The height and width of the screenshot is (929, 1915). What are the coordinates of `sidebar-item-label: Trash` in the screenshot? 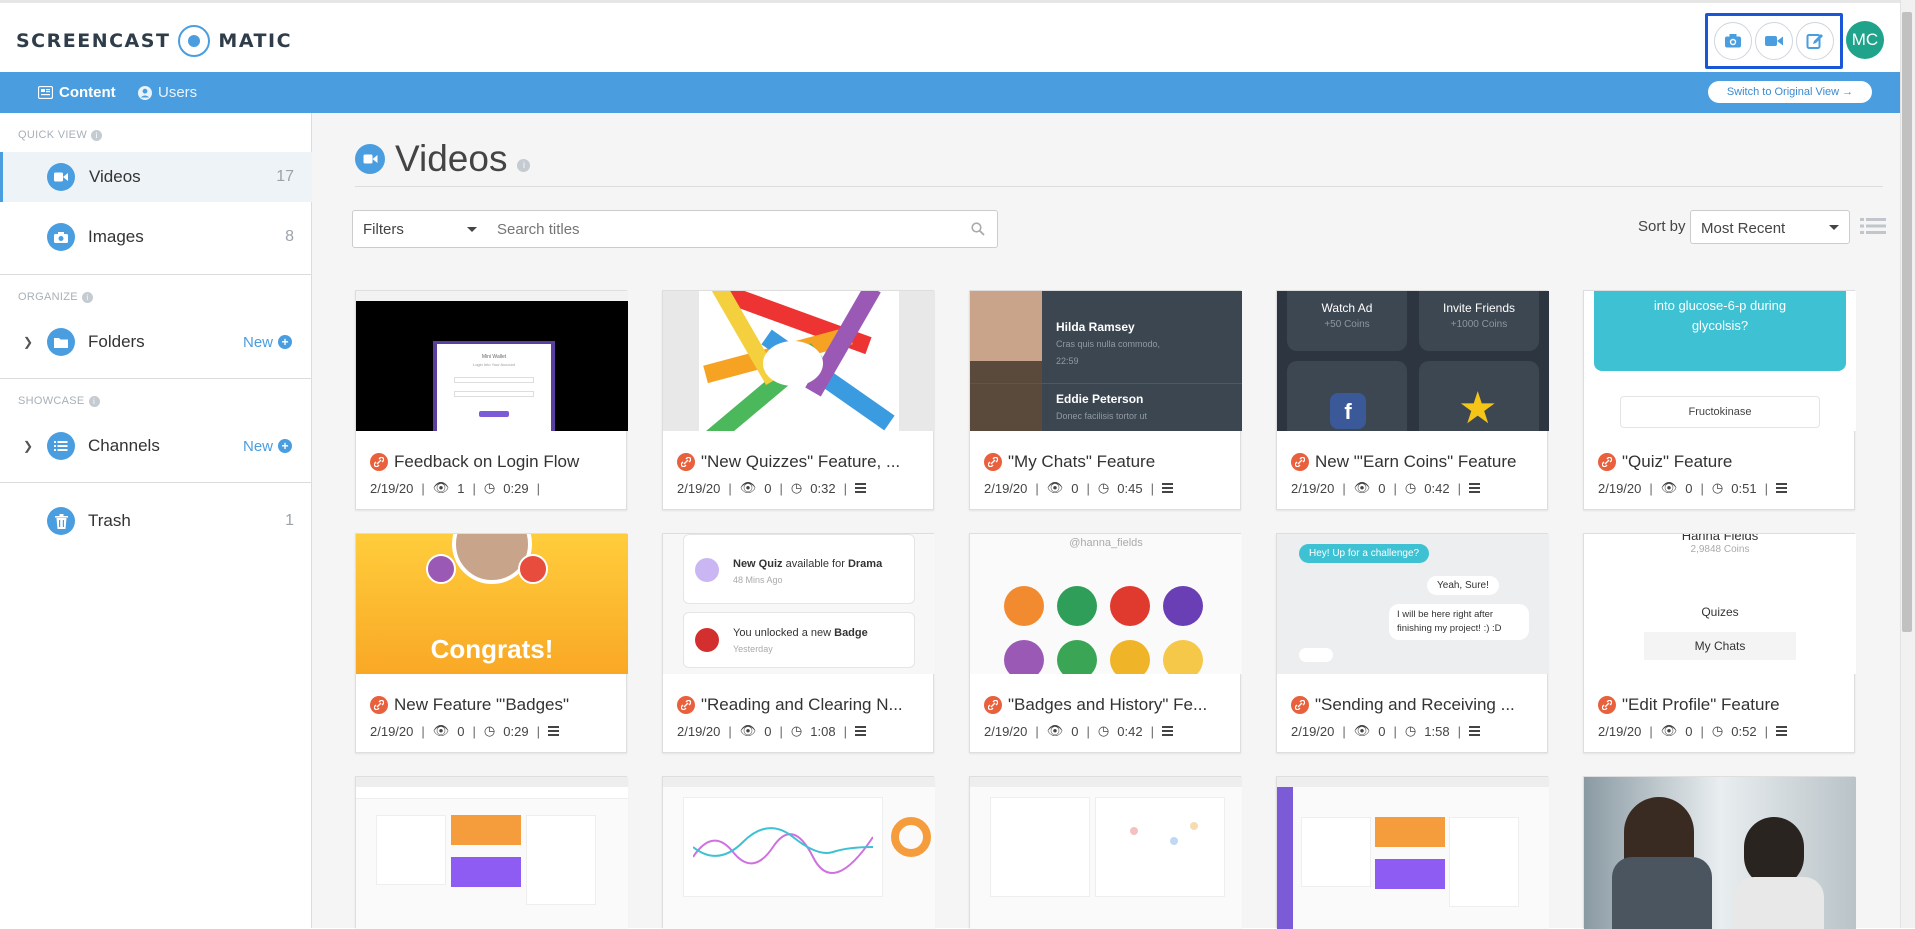 It's located at (109, 520).